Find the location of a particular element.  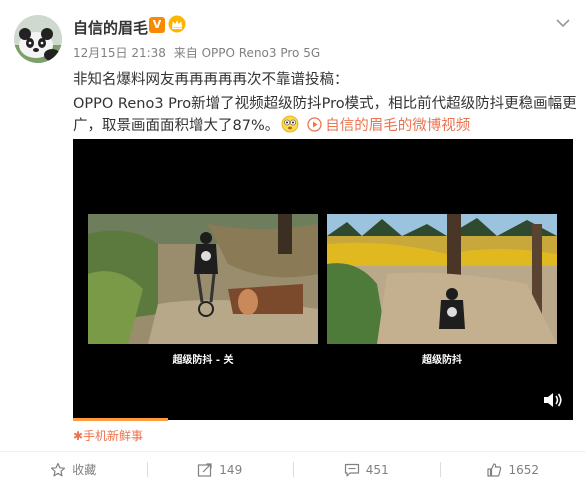

volume-icon is located at coordinates (553, 400).